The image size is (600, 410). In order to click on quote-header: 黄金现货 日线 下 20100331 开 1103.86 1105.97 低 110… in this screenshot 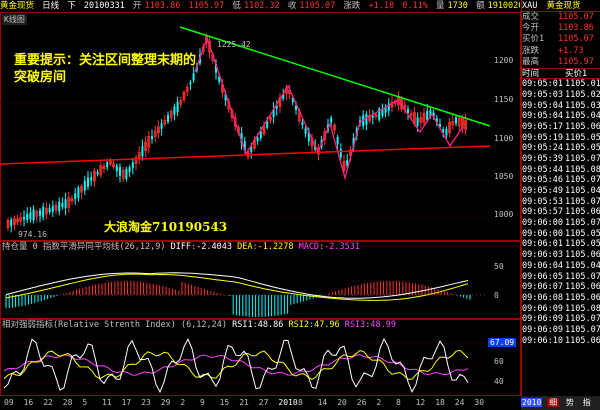, I will do `click(260, 6)`.